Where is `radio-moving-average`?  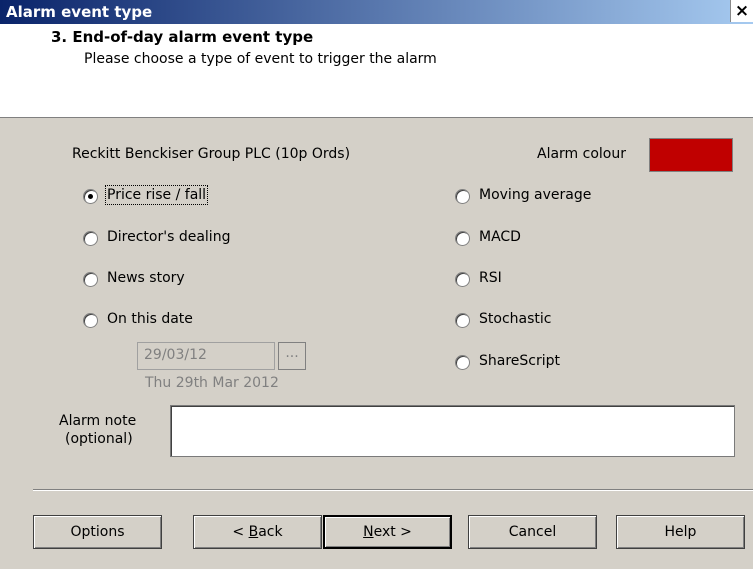
radio-moving-average is located at coordinates (462, 196).